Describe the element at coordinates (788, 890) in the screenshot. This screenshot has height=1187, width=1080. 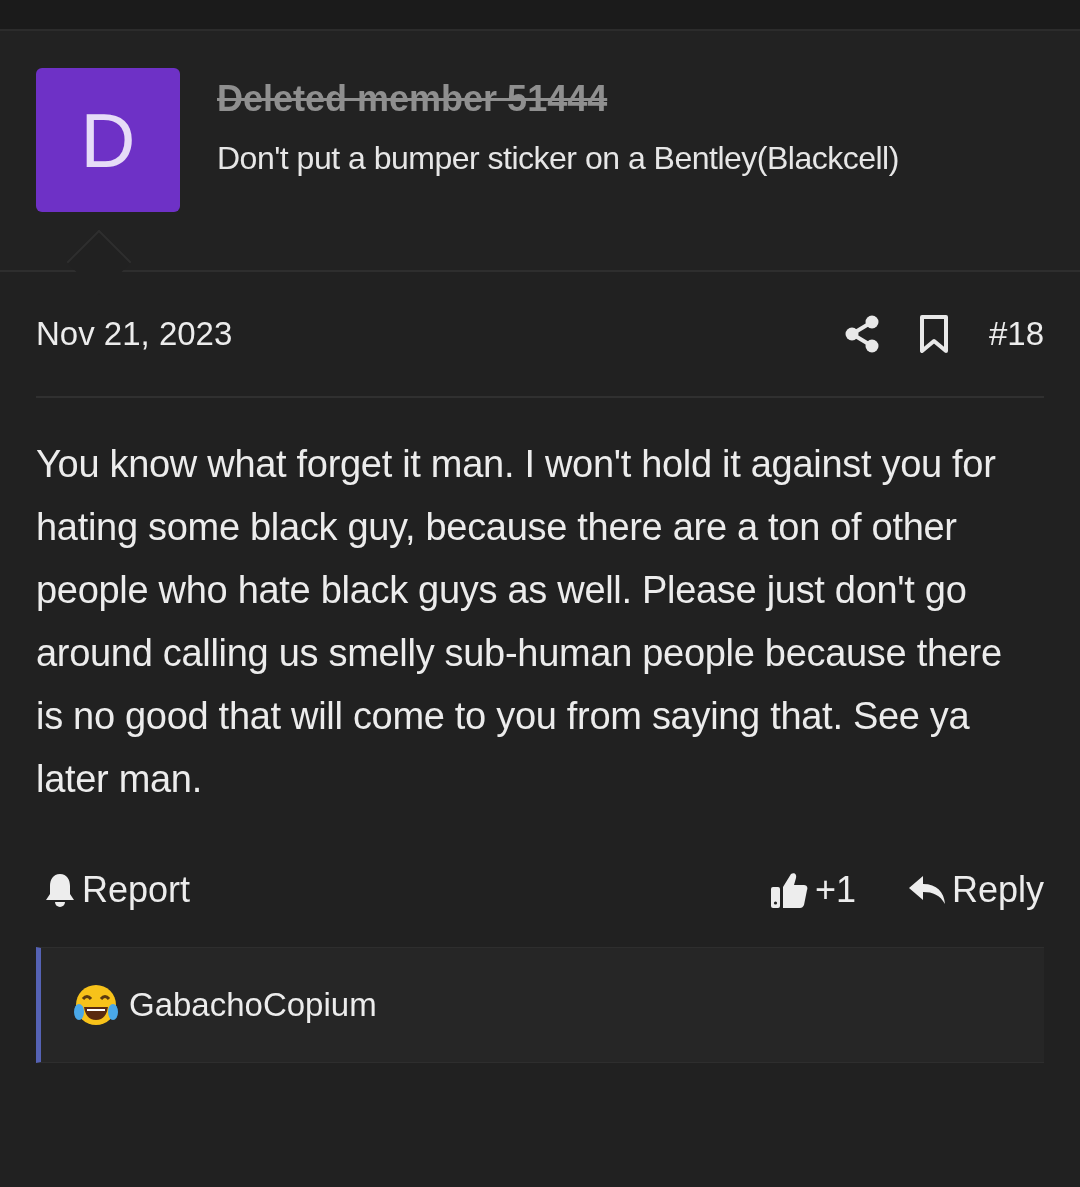
I see `thumbs-up-icon` at that location.